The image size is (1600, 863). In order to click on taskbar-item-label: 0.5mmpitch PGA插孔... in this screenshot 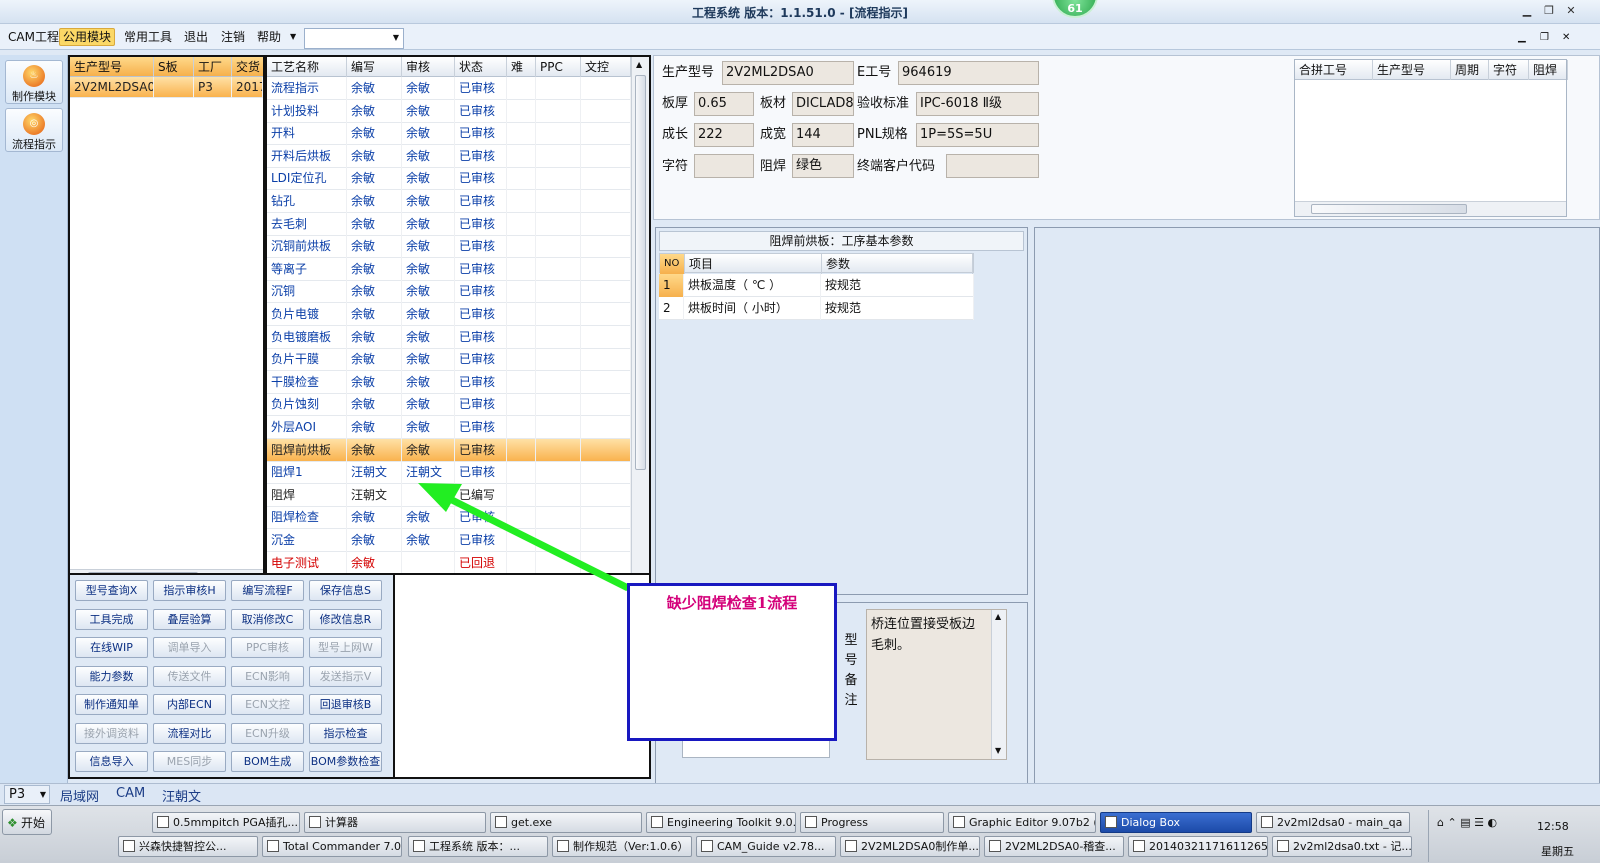, I will do `click(235, 822)`.